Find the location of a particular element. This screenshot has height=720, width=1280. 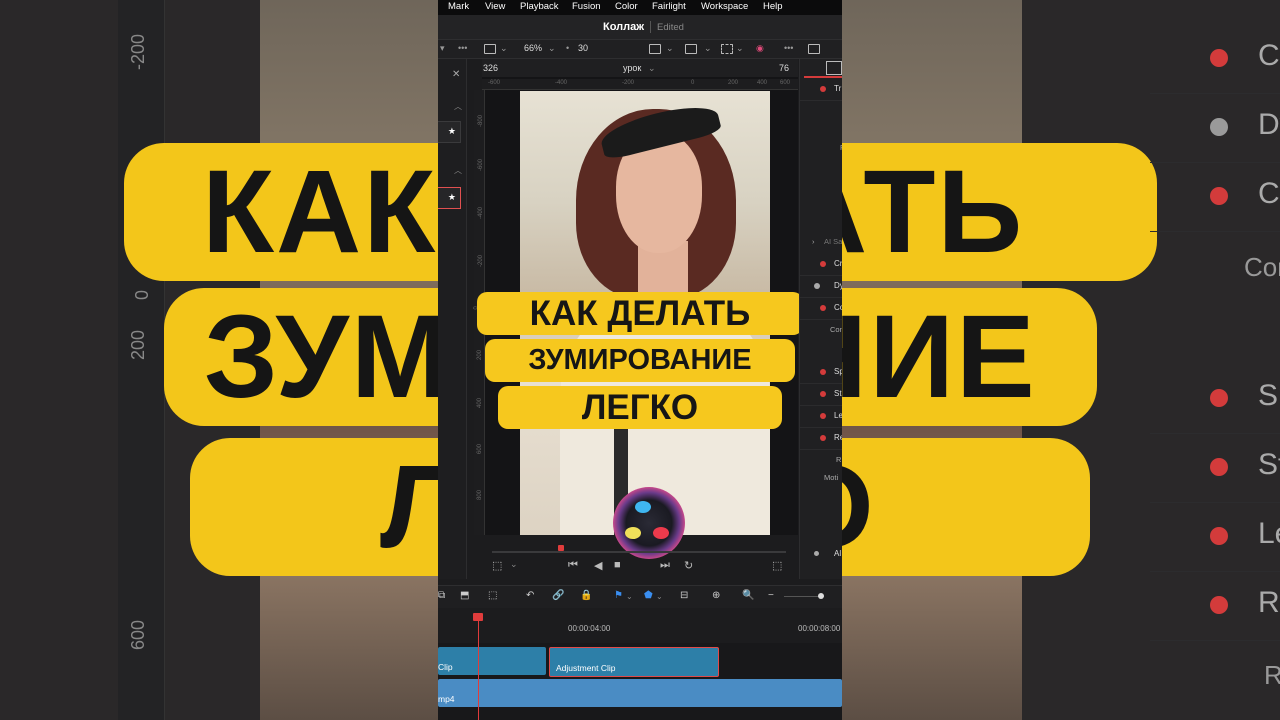

ruler-tick: 200 is located at coordinates (733, 83).